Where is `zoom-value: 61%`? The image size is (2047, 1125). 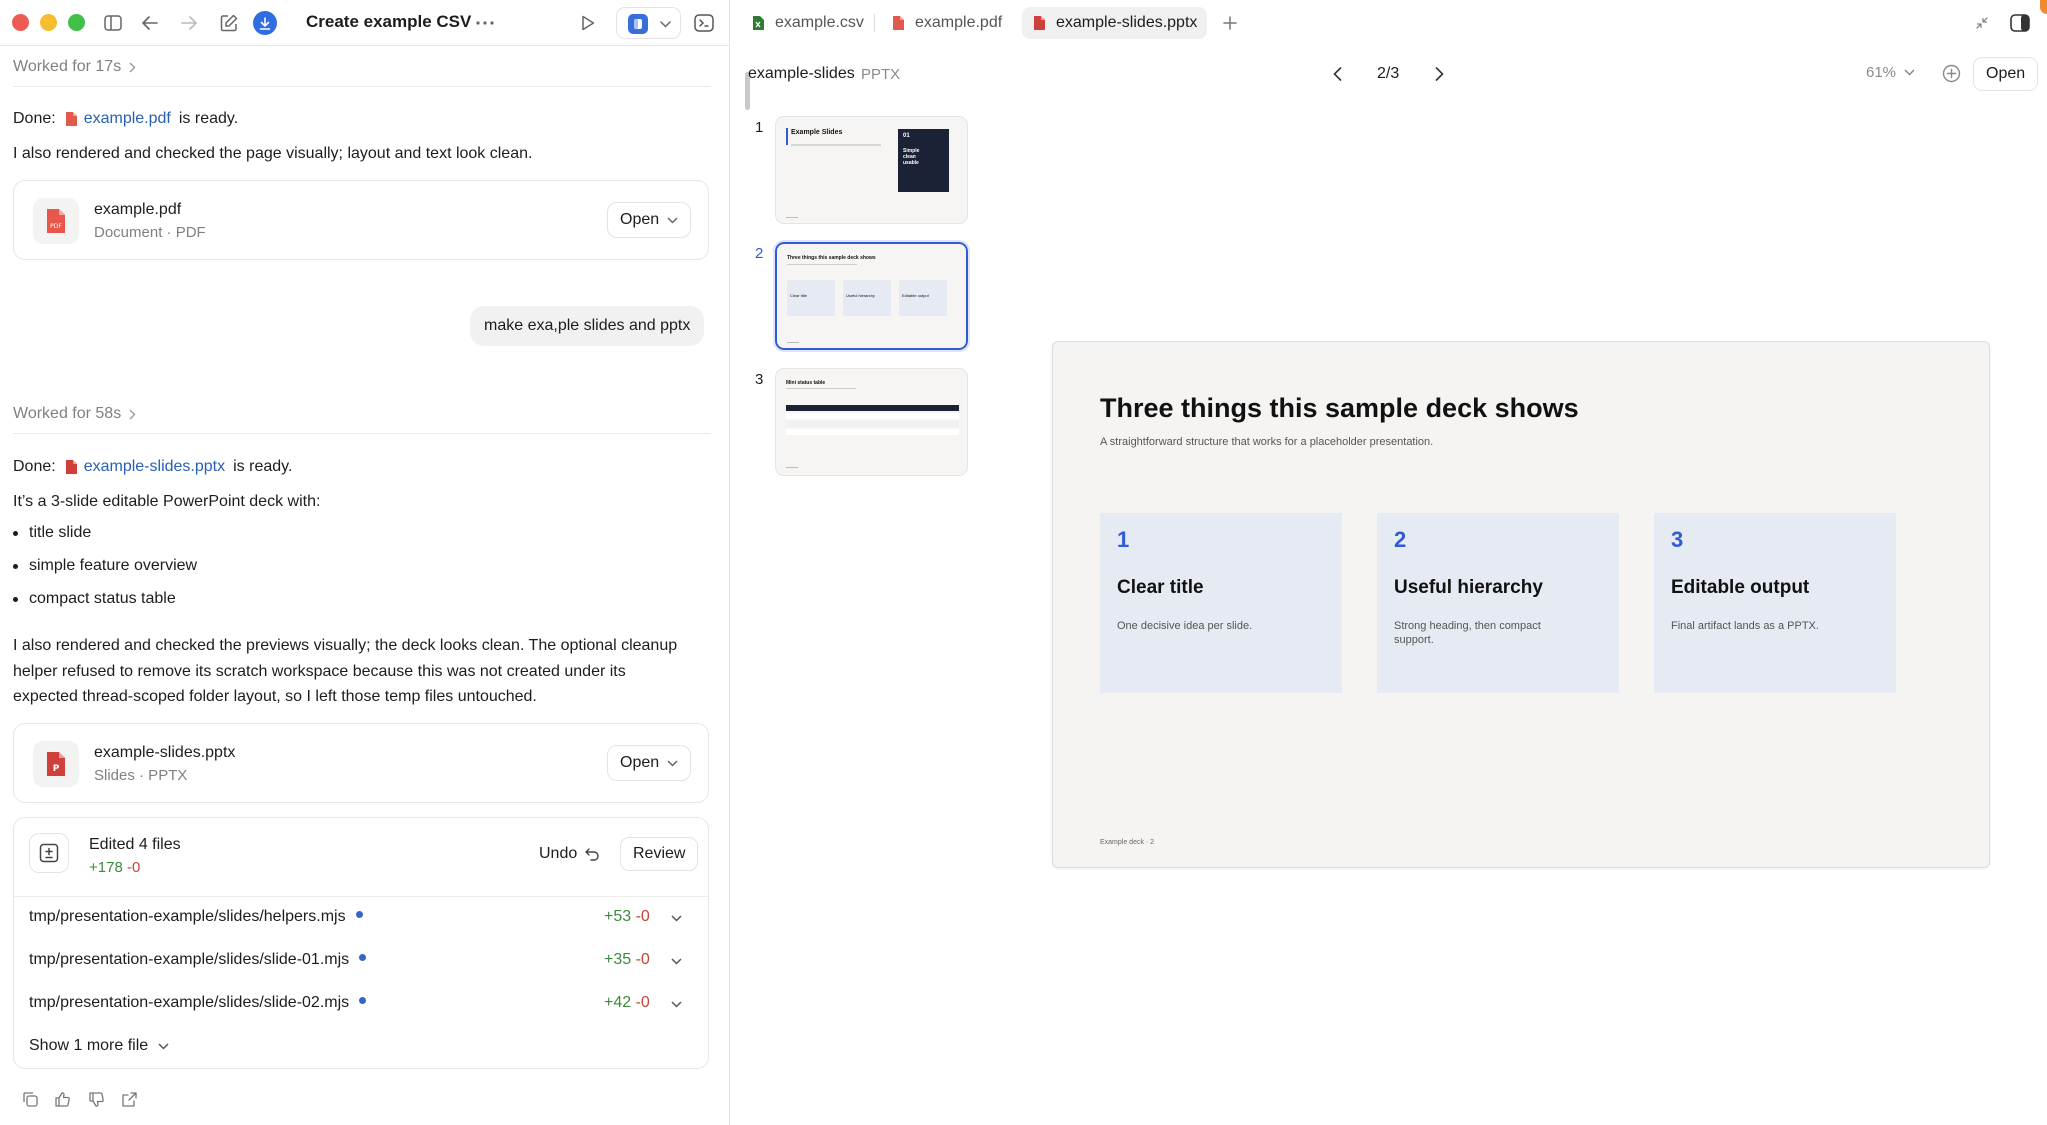 zoom-value: 61% is located at coordinates (1881, 72).